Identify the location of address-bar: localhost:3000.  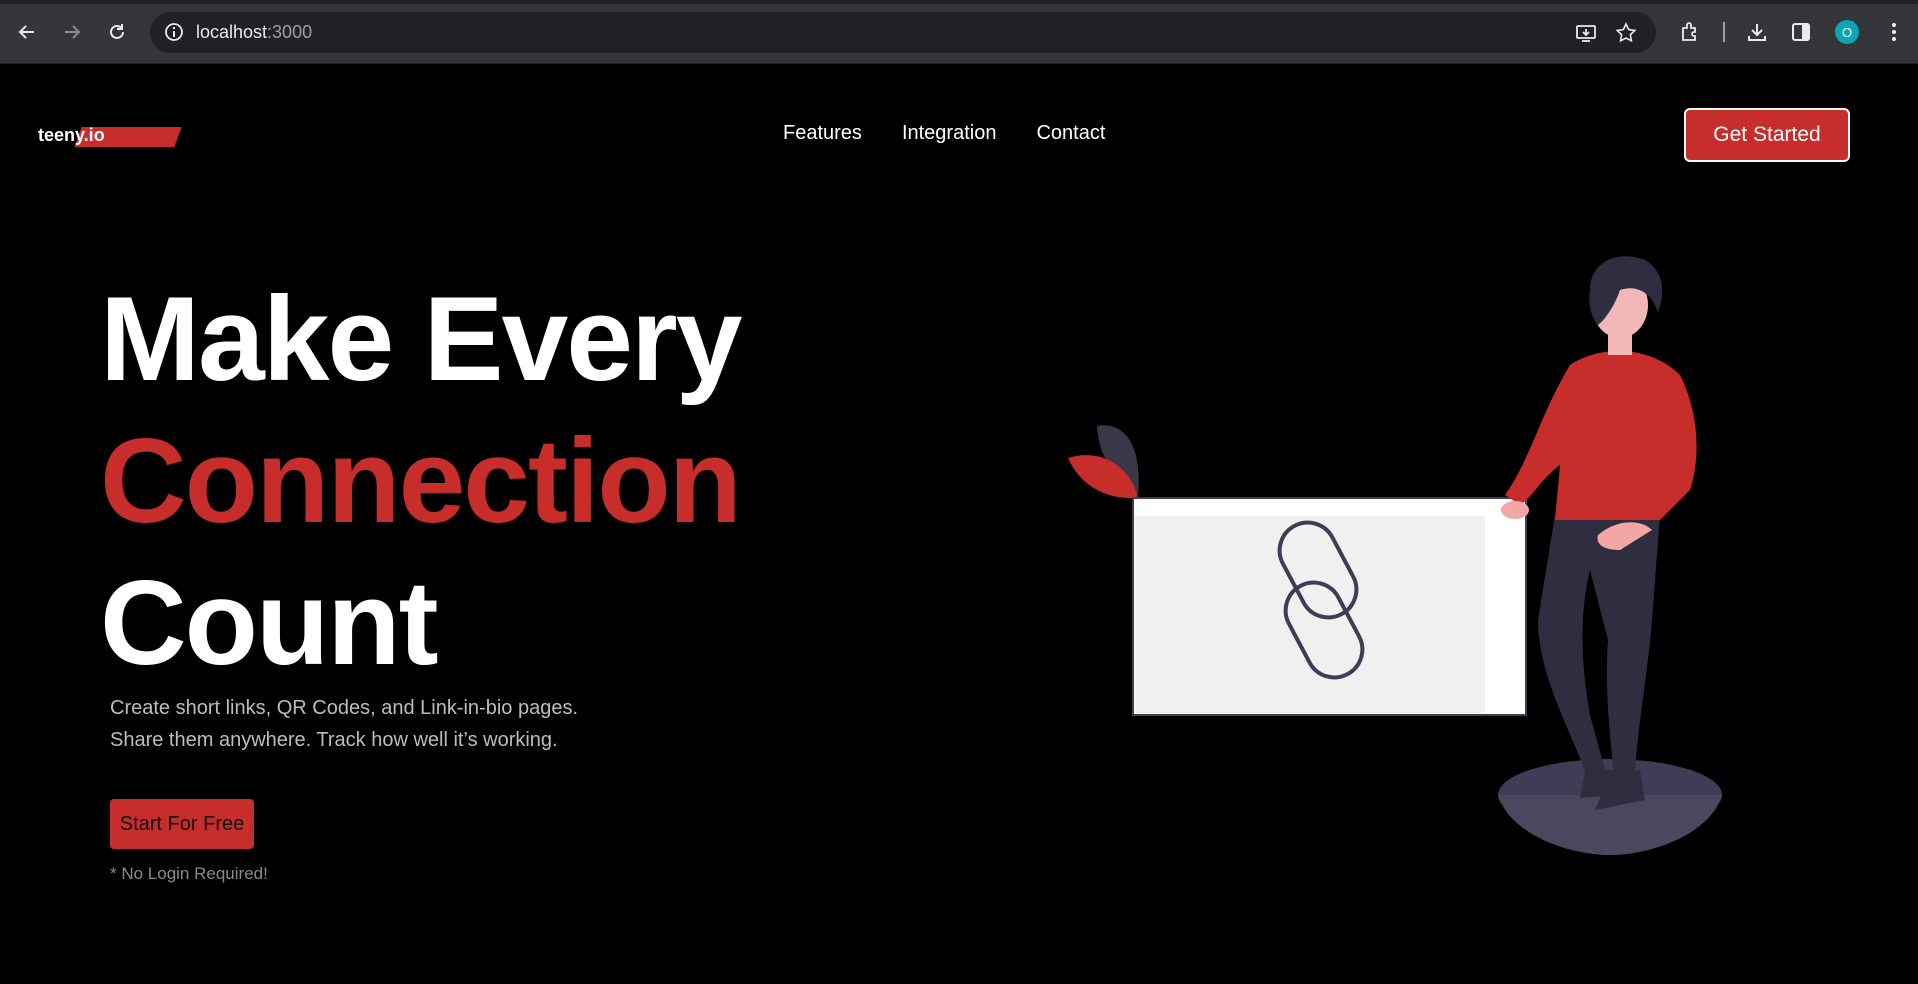
(903, 32).